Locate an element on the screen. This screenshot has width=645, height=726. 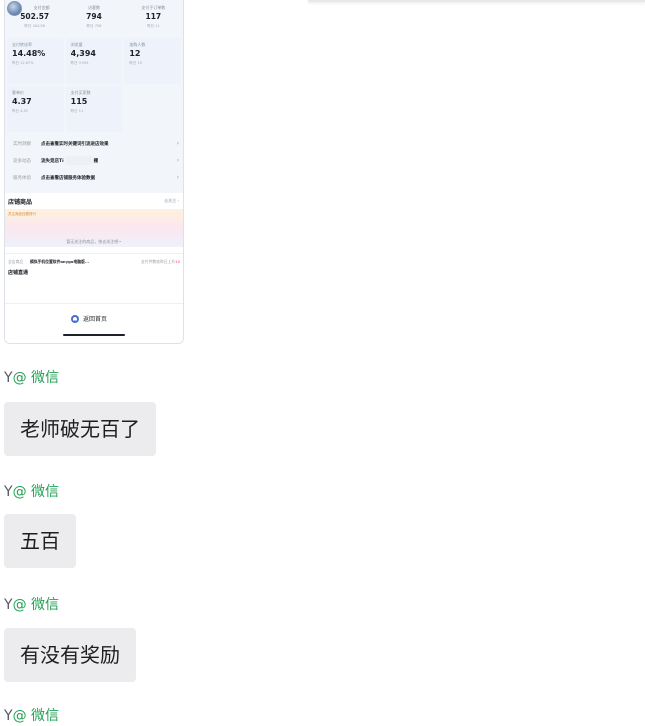
stat-cell: 支付子订单数 117 昨日 11 is located at coordinates (153, 16).